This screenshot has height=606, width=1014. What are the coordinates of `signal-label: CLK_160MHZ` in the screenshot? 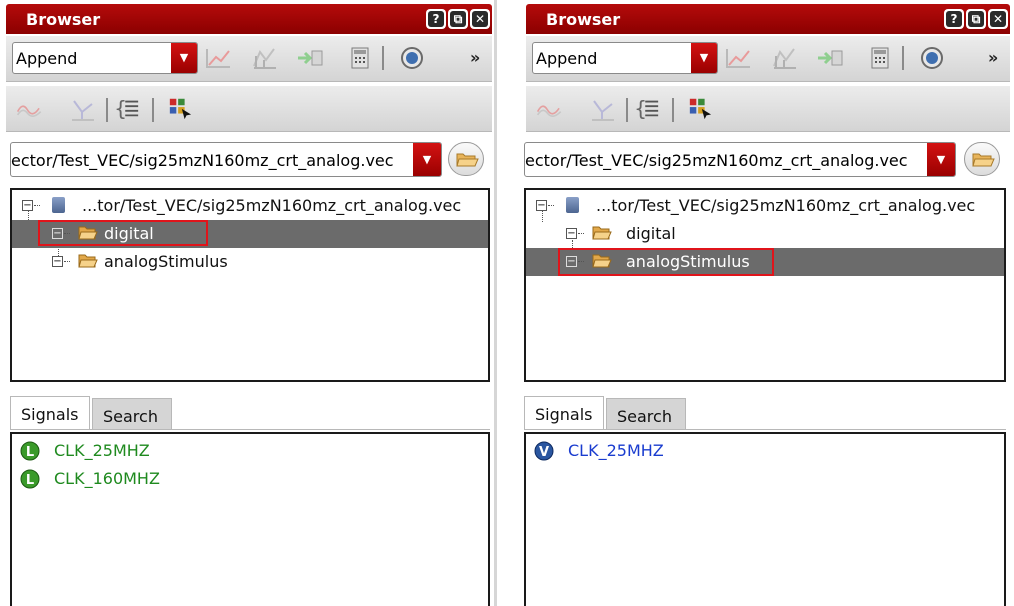 It's located at (107, 478).